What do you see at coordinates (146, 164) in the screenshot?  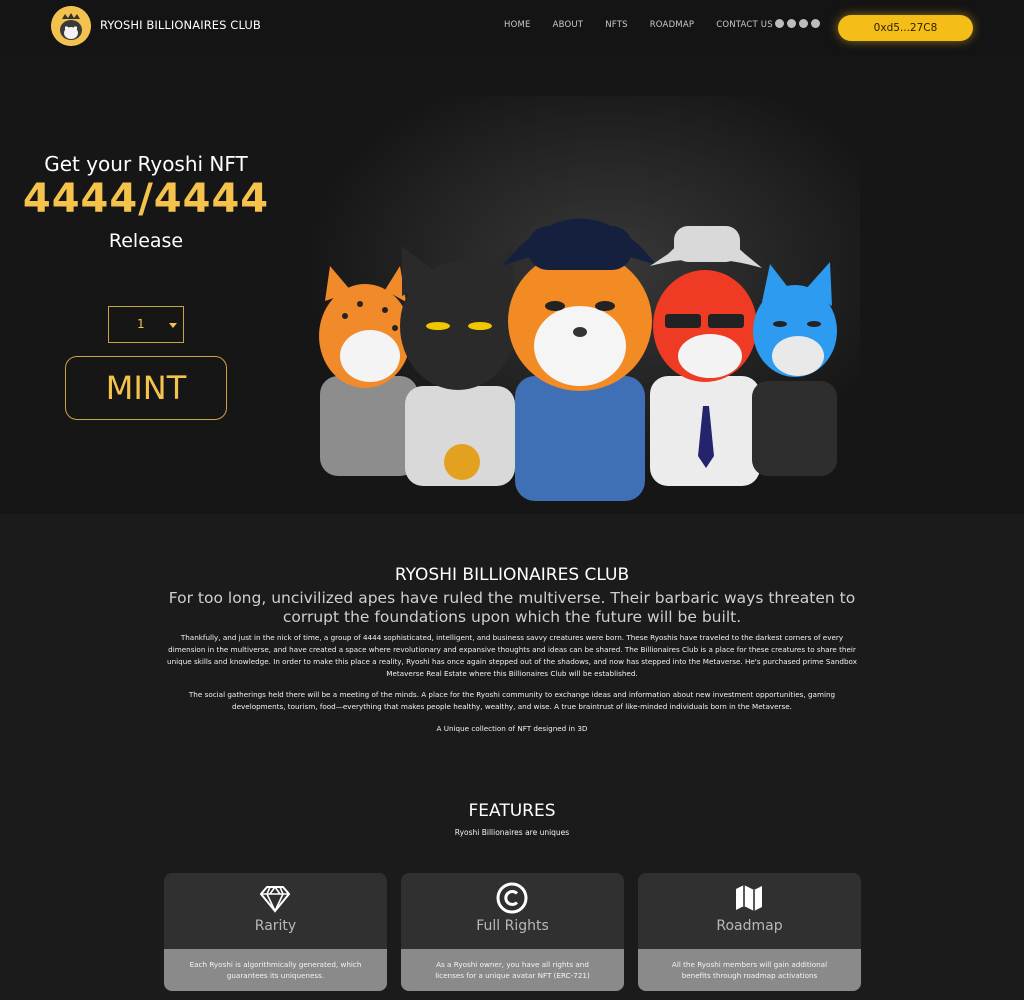 I see `hero-heading: Get your Ryoshi NFT` at bounding box center [146, 164].